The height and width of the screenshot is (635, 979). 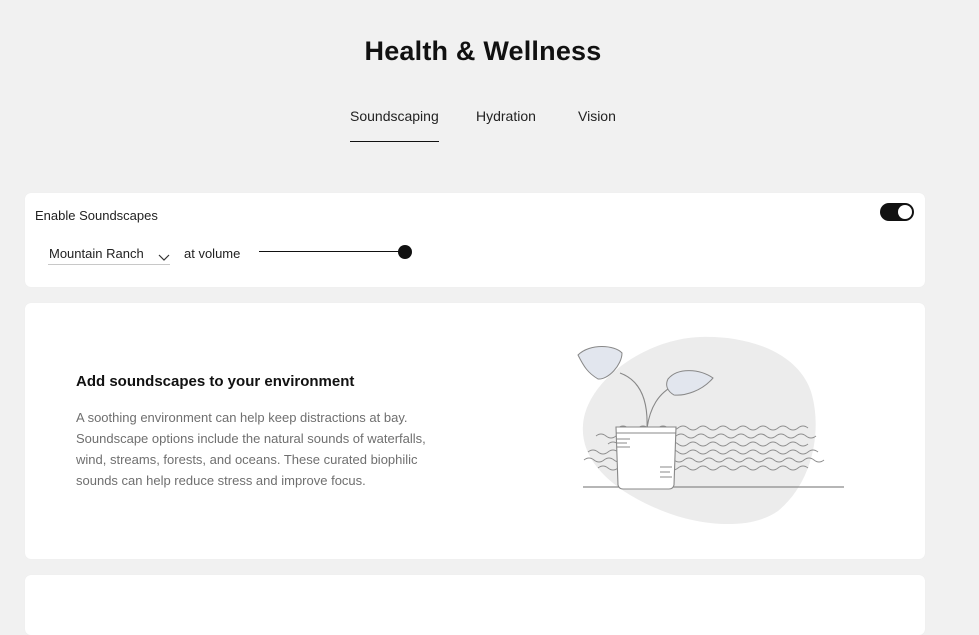 What do you see at coordinates (394, 125) in the screenshot?
I see `tab-soundscaping: Soundscaping` at bounding box center [394, 125].